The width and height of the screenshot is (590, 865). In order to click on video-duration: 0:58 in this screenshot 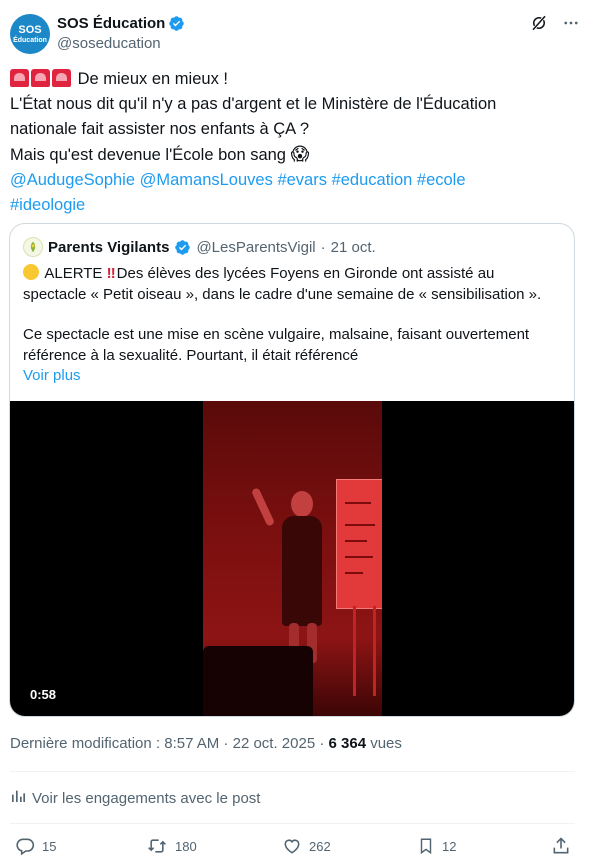, I will do `click(43, 694)`.